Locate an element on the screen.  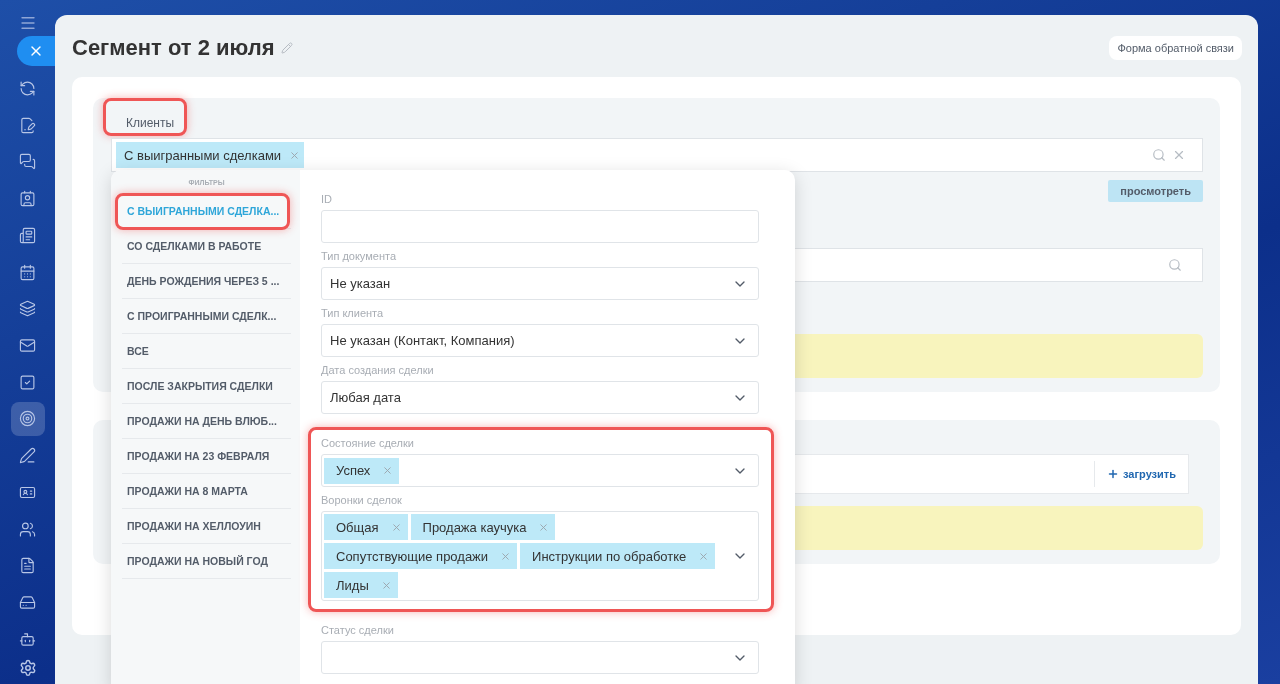
field-label: Статус сделки is located at coordinates (358, 630).